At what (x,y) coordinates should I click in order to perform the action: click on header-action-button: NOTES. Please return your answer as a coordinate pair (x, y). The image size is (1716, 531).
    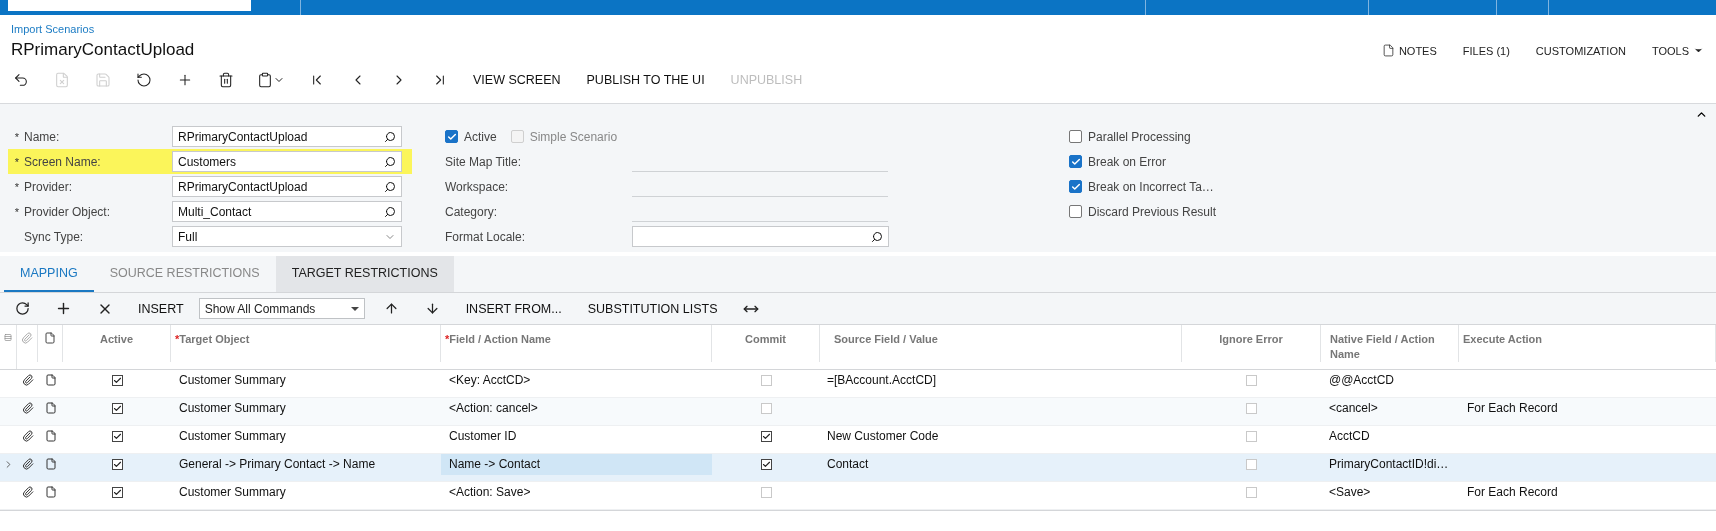
    Looking at the image, I should click on (1409, 50).